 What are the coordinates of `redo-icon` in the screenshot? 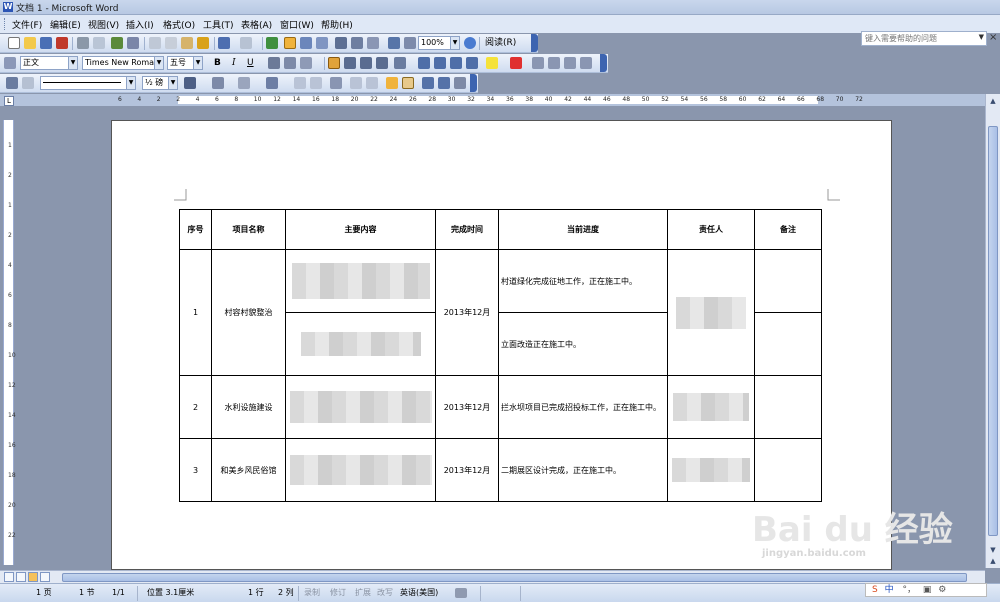 It's located at (246, 43).